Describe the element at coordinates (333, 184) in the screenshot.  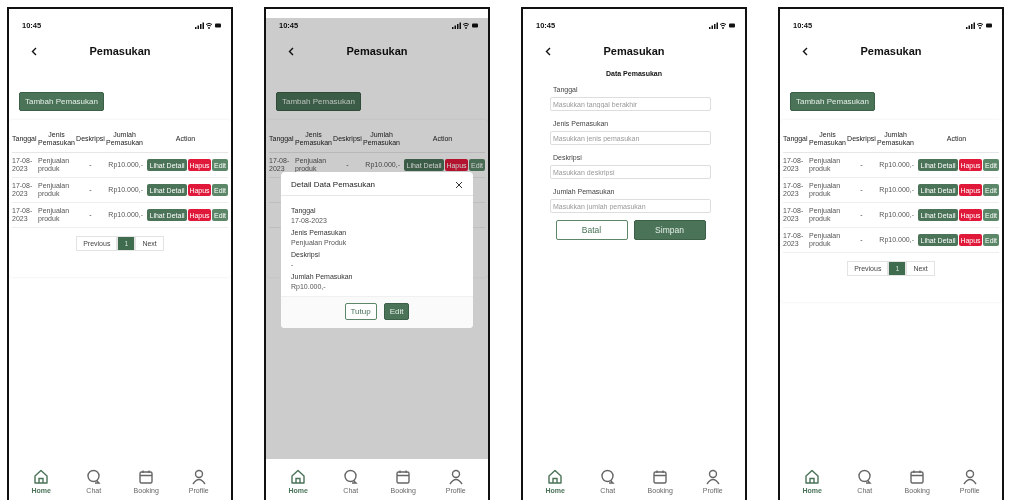
I see `dialog-title: Detail Data Pemasukan` at that location.